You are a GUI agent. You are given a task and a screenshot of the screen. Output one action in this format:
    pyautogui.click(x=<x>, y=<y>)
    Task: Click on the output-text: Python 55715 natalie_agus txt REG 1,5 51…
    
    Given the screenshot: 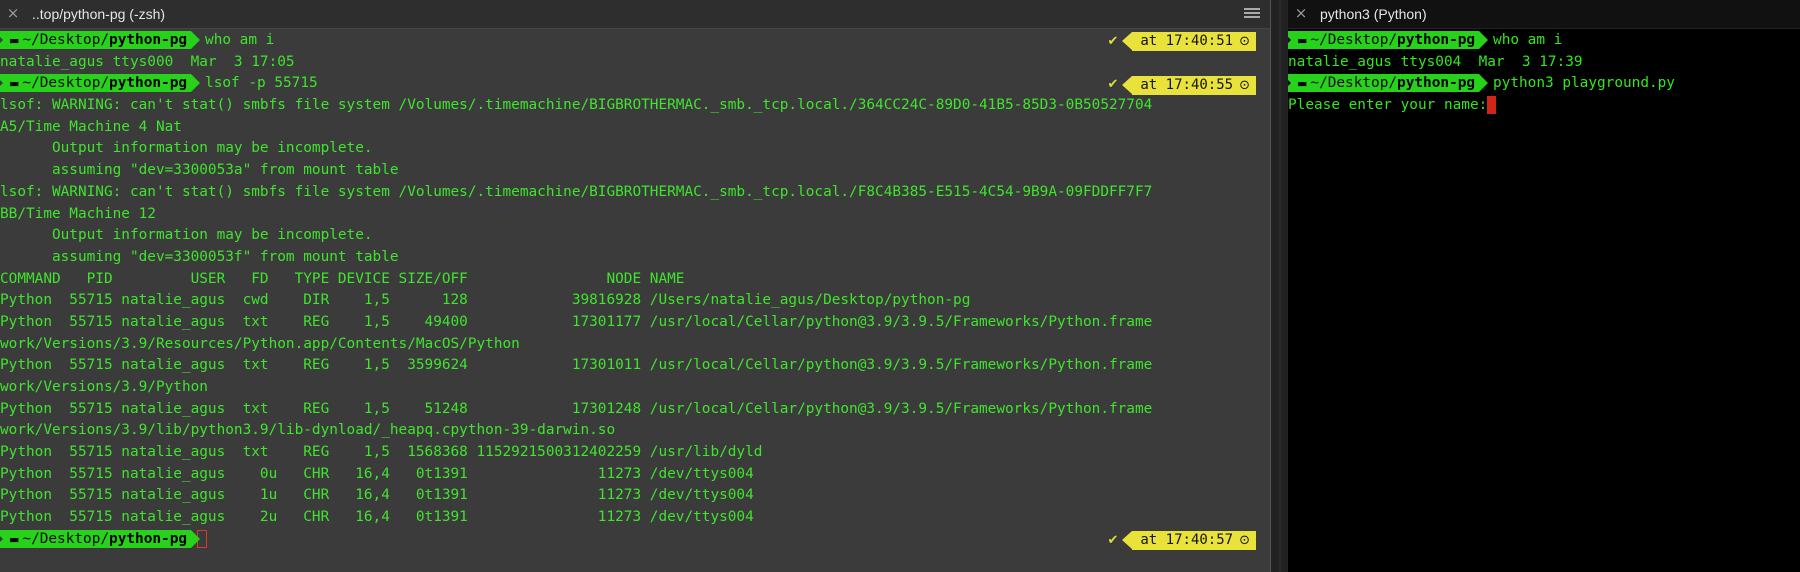 What is the action you would take?
    pyautogui.click(x=576, y=408)
    